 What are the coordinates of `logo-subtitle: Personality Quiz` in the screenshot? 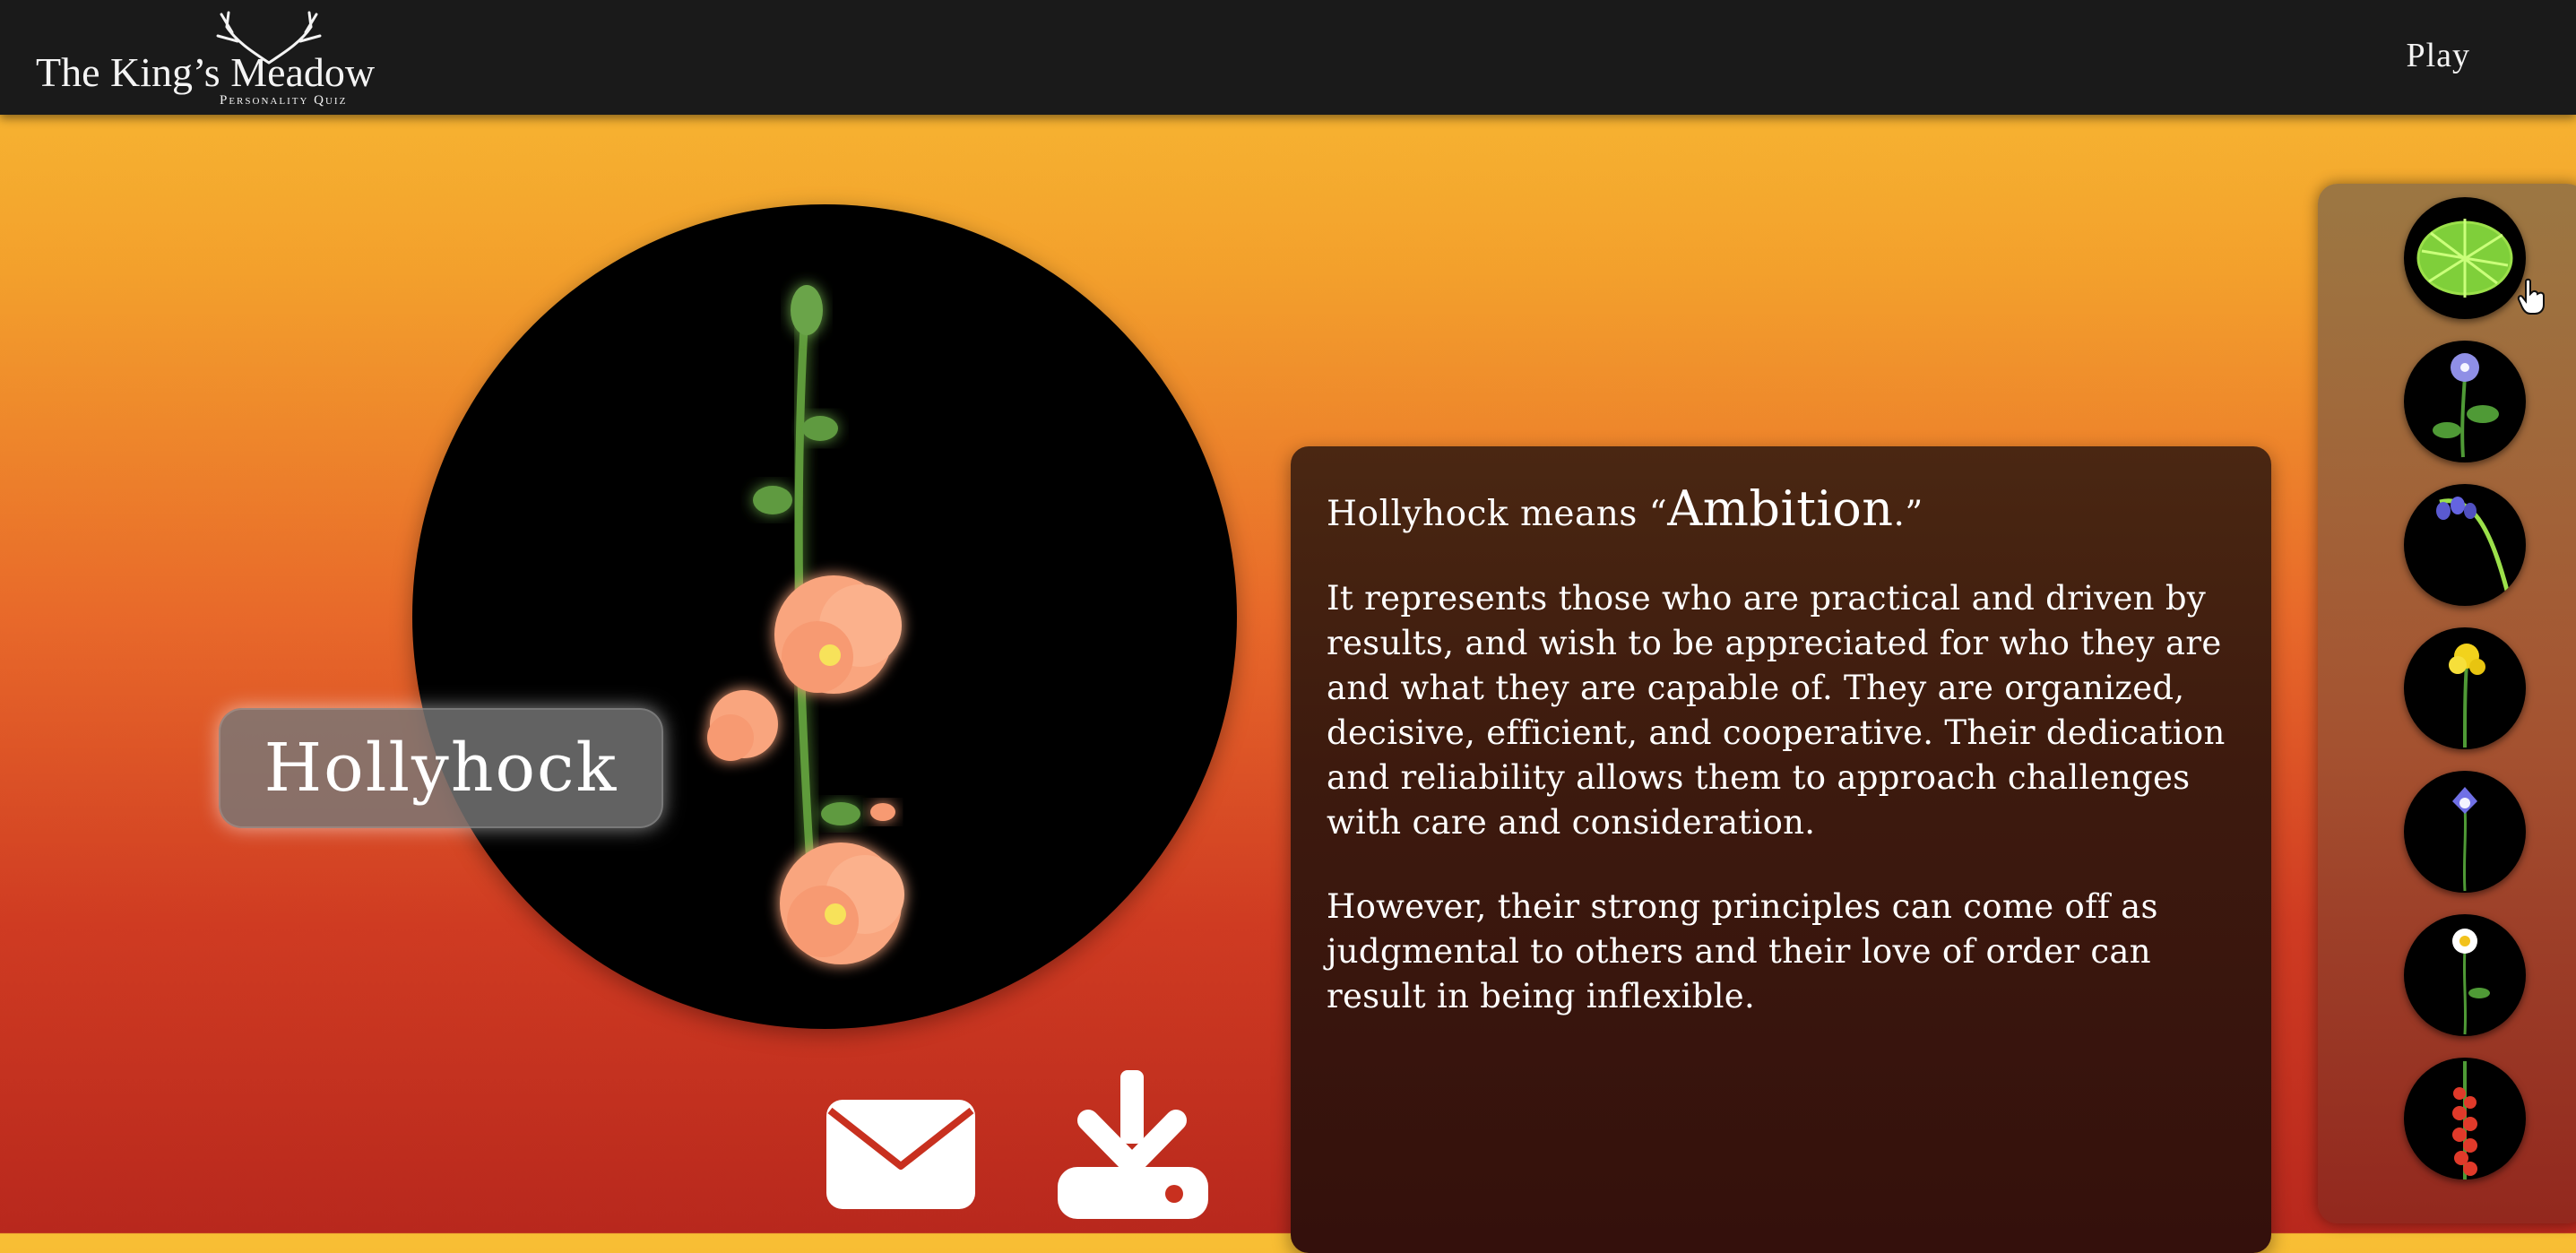 It's located at (284, 100).